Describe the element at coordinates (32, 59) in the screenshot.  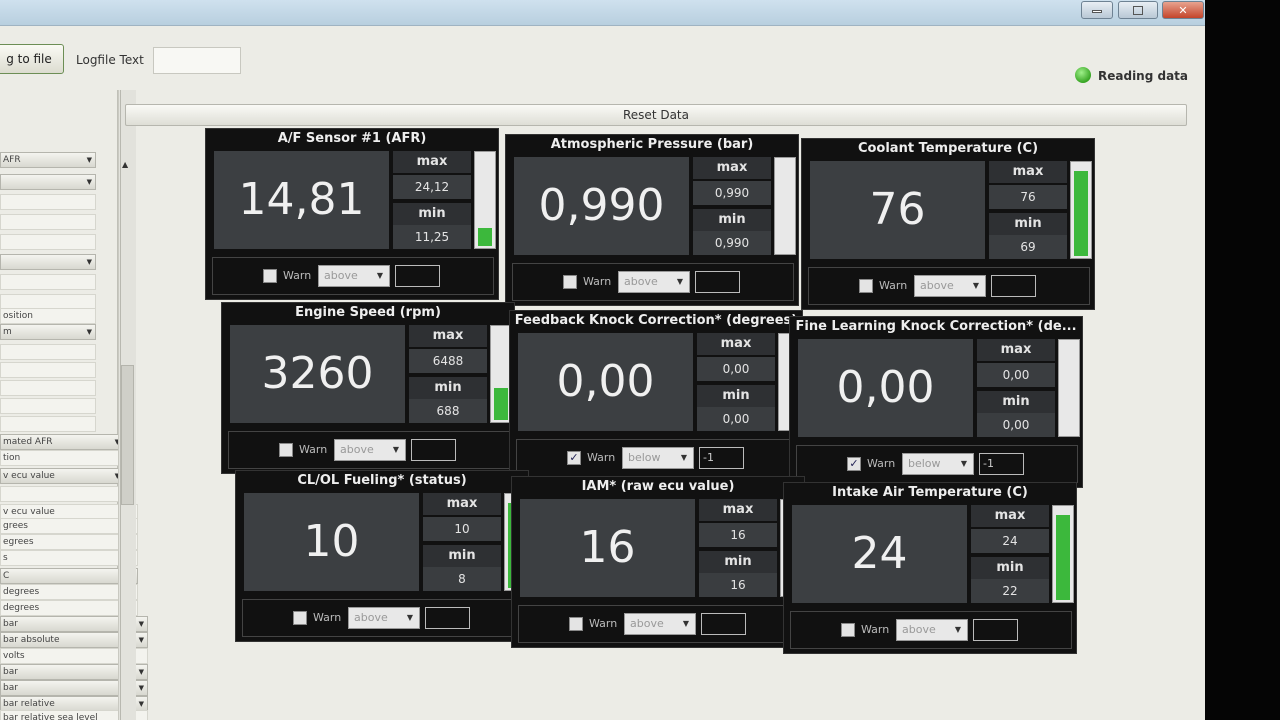
I see `log-to-file-button: g to file` at that location.